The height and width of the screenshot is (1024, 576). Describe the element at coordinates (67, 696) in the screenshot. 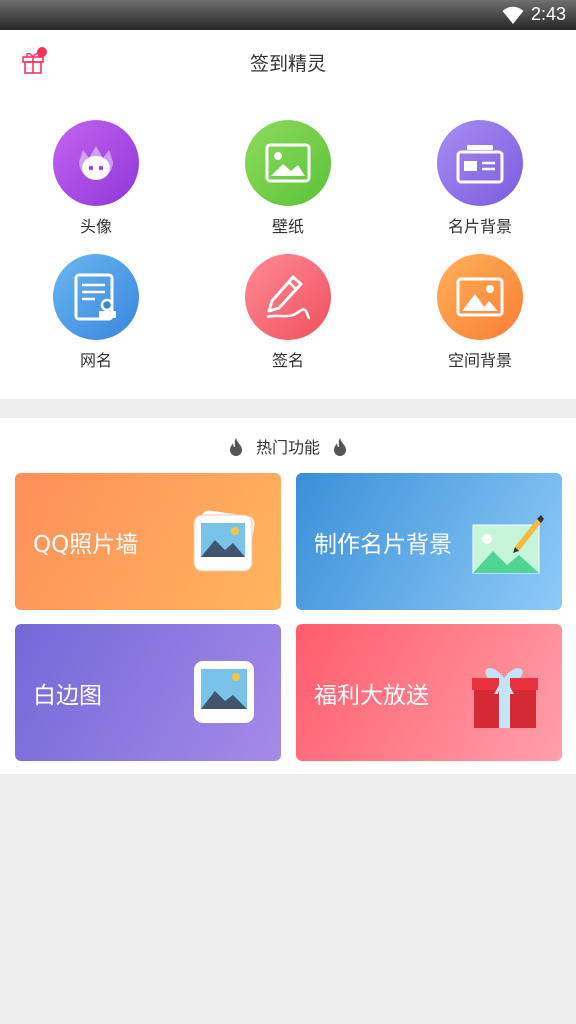

I see `card-label: 白边图` at that location.